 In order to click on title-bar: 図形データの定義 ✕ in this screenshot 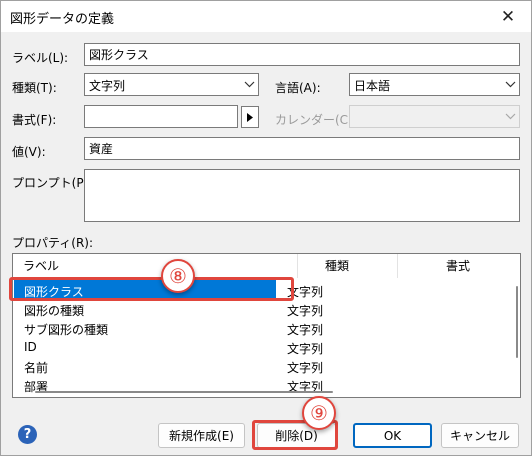, I will do `click(266, 16)`.